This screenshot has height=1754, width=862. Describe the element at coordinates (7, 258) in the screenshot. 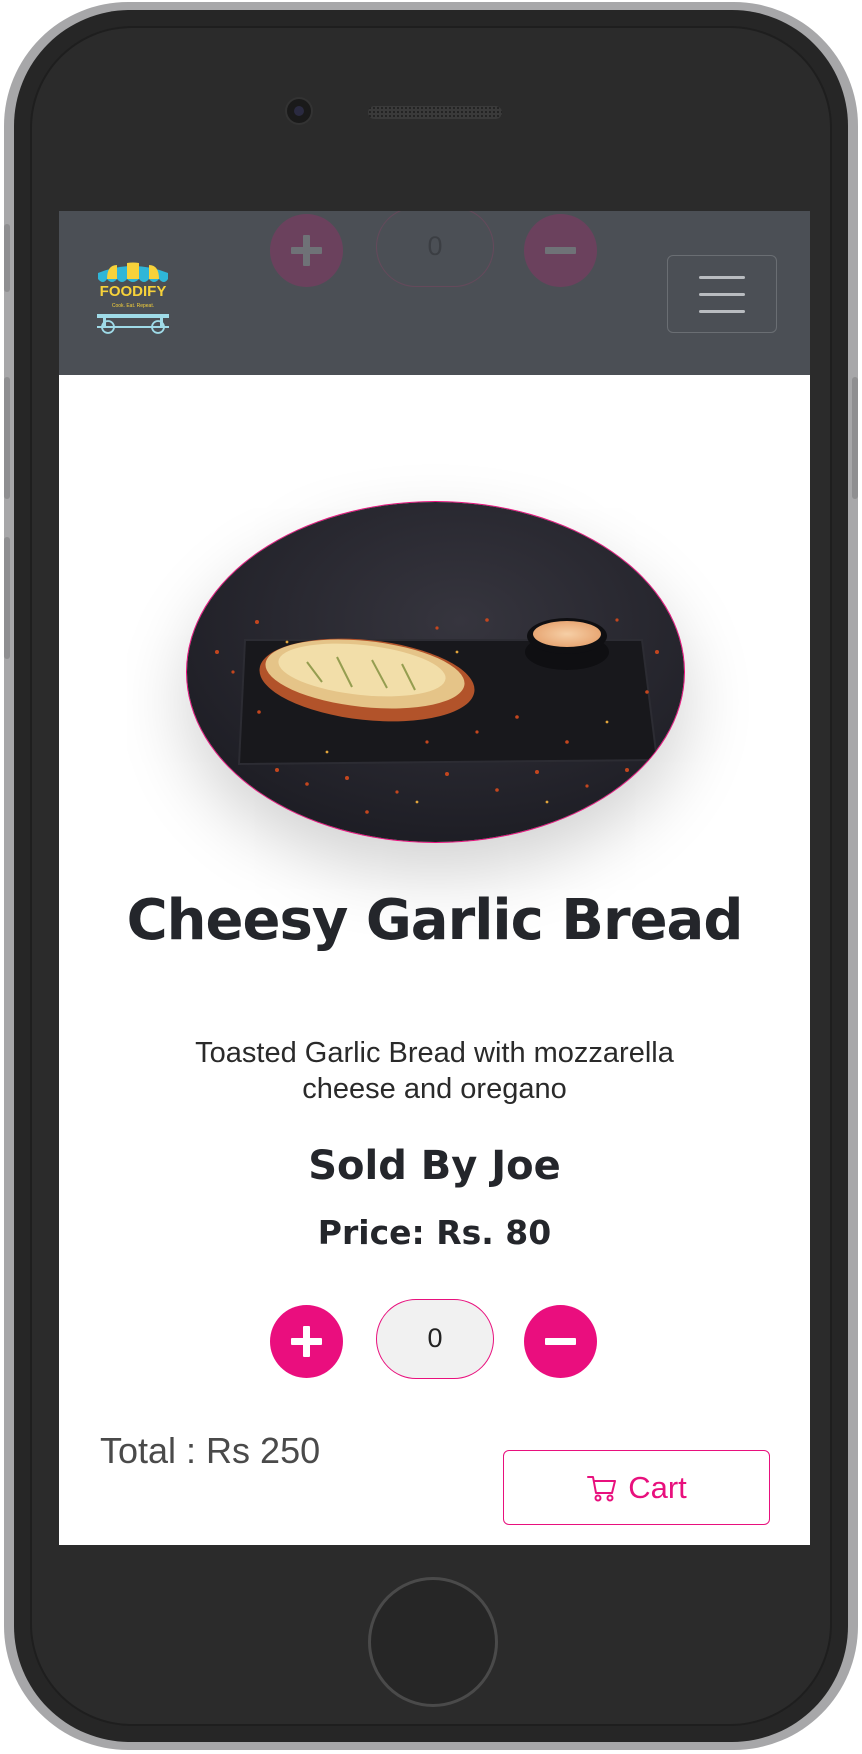

I see `mute-switch` at that location.